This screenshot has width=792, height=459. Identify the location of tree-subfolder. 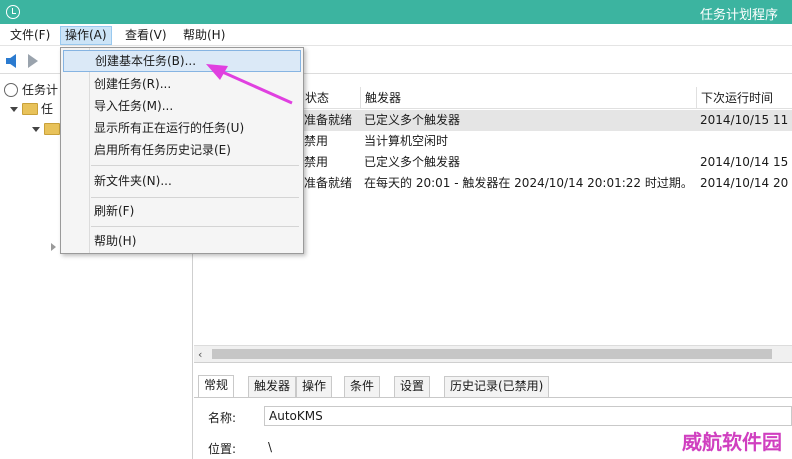
(47, 129).